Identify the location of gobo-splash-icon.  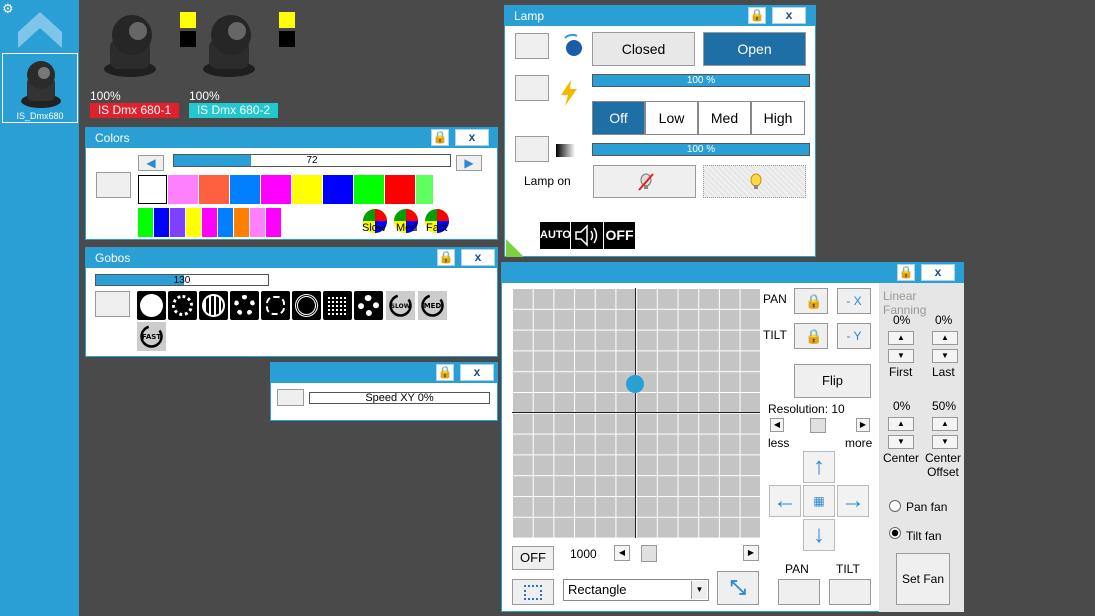
(275, 305).